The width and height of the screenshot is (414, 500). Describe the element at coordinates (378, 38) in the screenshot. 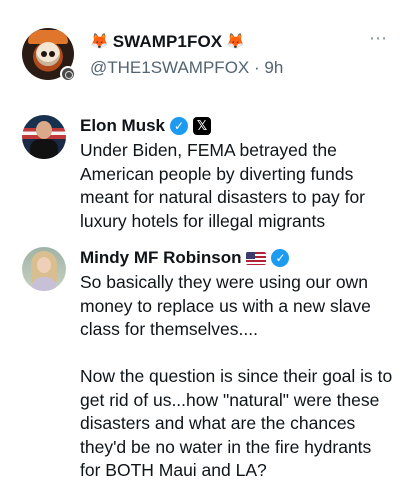

I see `more-options-icon: ⋯` at that location.